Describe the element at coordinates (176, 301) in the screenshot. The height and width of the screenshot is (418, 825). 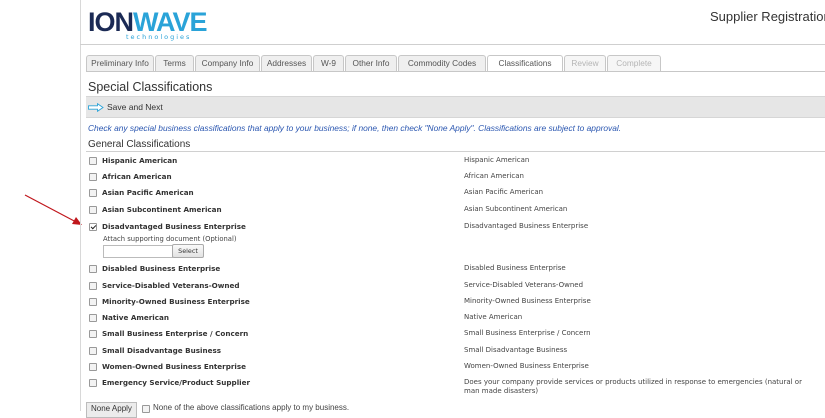
I see `classification-name: Minority-Owned Business Enterprise` at that location.